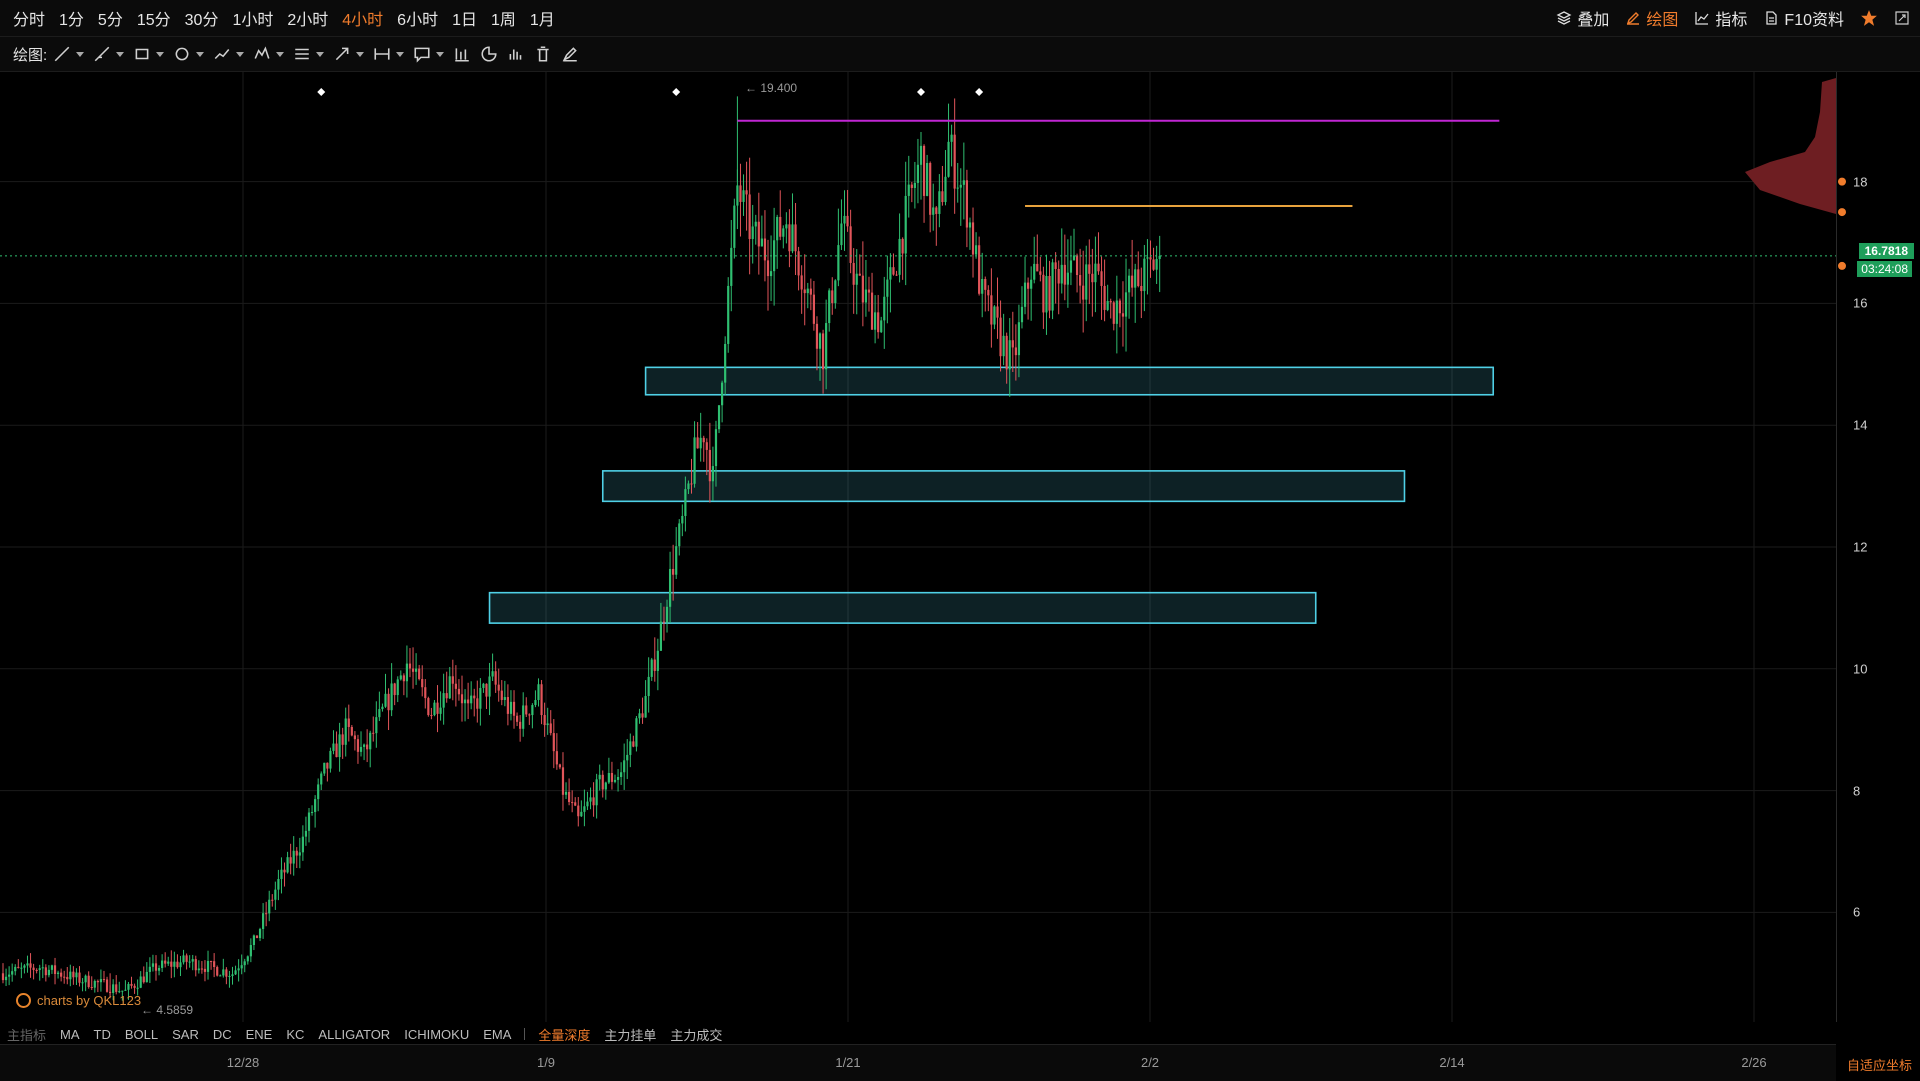  What do you see at coordinates (185, 1034) in the screenshot?
I see `indicator-sar: SAR` at bounding box center [185, 1034].